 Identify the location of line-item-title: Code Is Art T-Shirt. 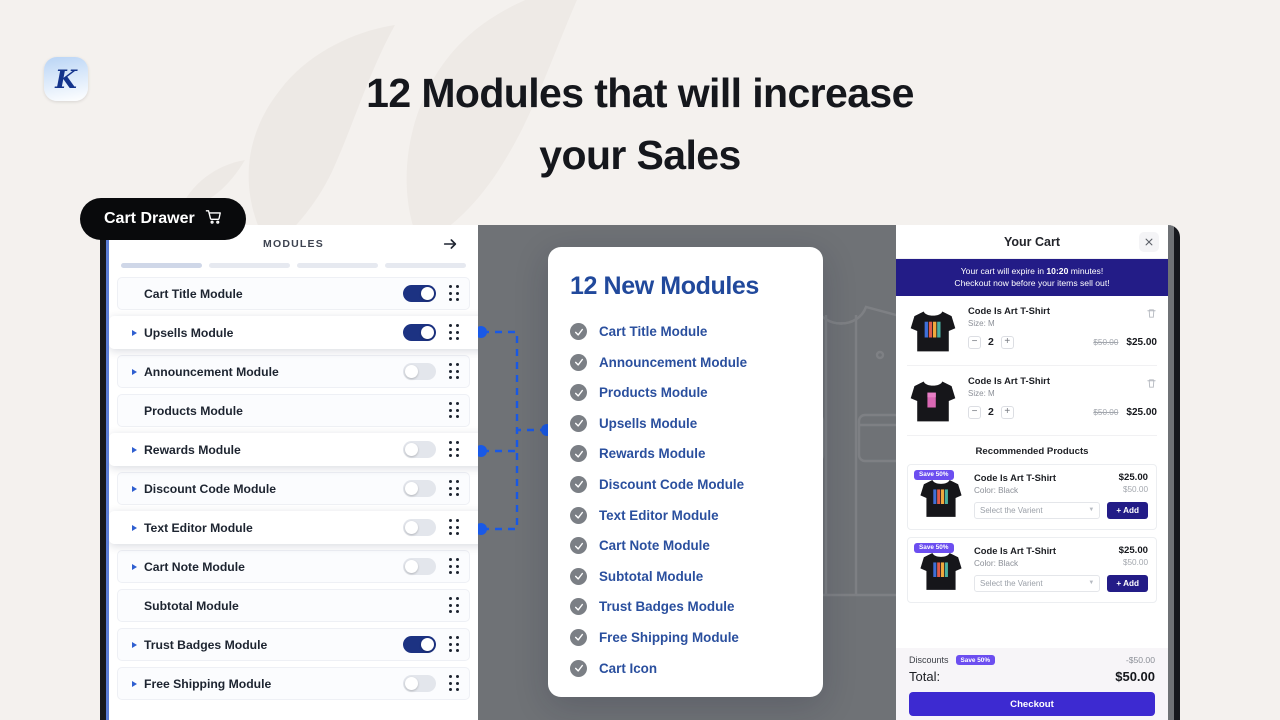
(1009, 380).